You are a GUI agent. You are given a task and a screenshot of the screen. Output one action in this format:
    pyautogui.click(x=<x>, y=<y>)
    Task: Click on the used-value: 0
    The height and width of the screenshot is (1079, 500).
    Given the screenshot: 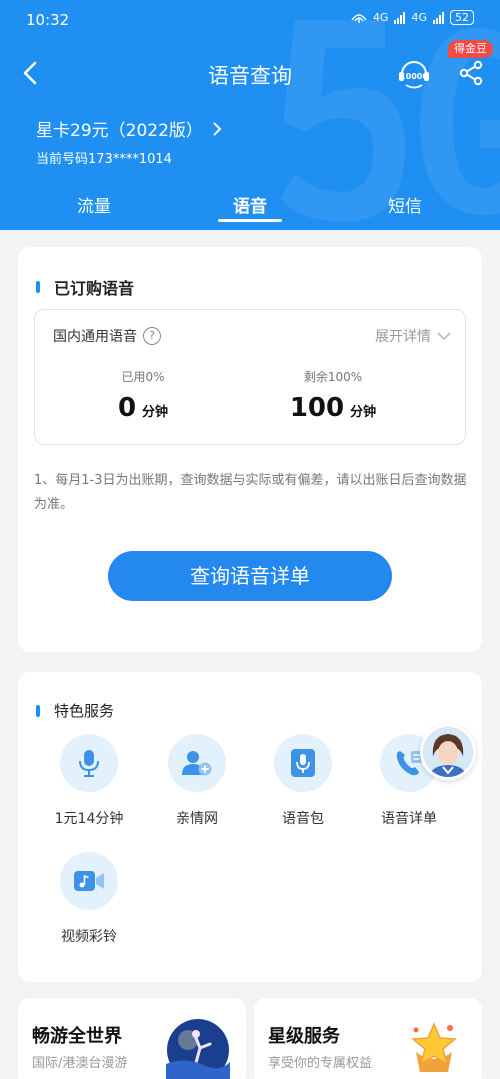 What is the action you would take?
    pyautogui.click(x=127, y=408)
    